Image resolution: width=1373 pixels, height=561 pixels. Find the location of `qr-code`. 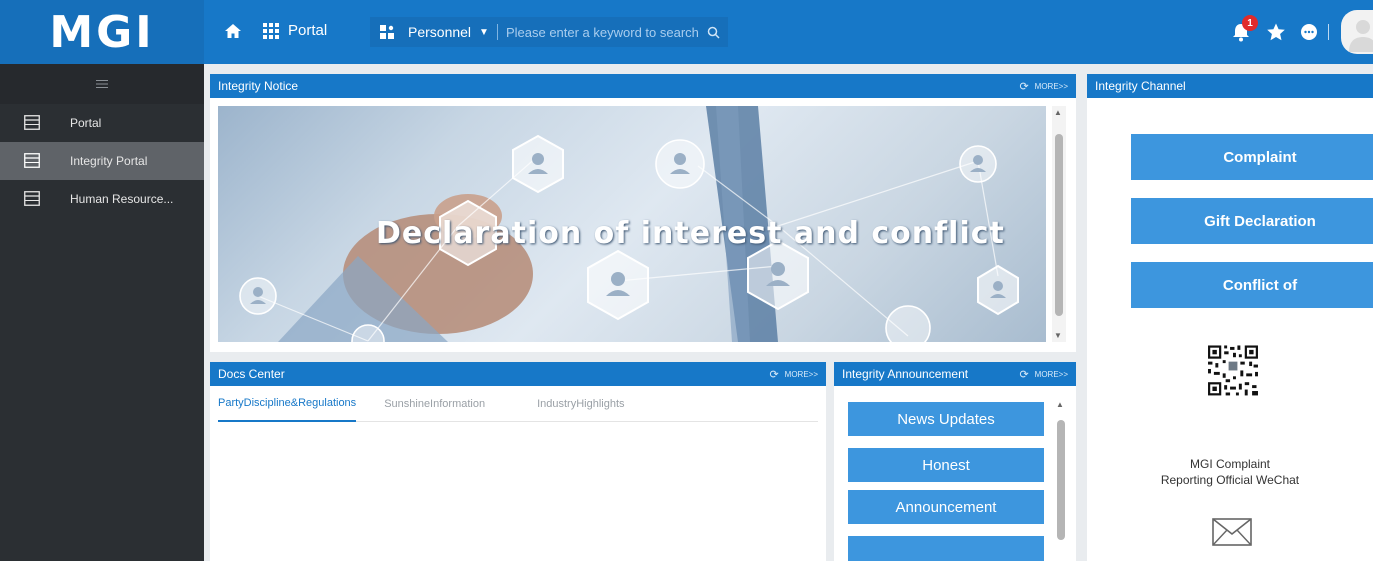

qr-code is located at coordinates (1233, 370).